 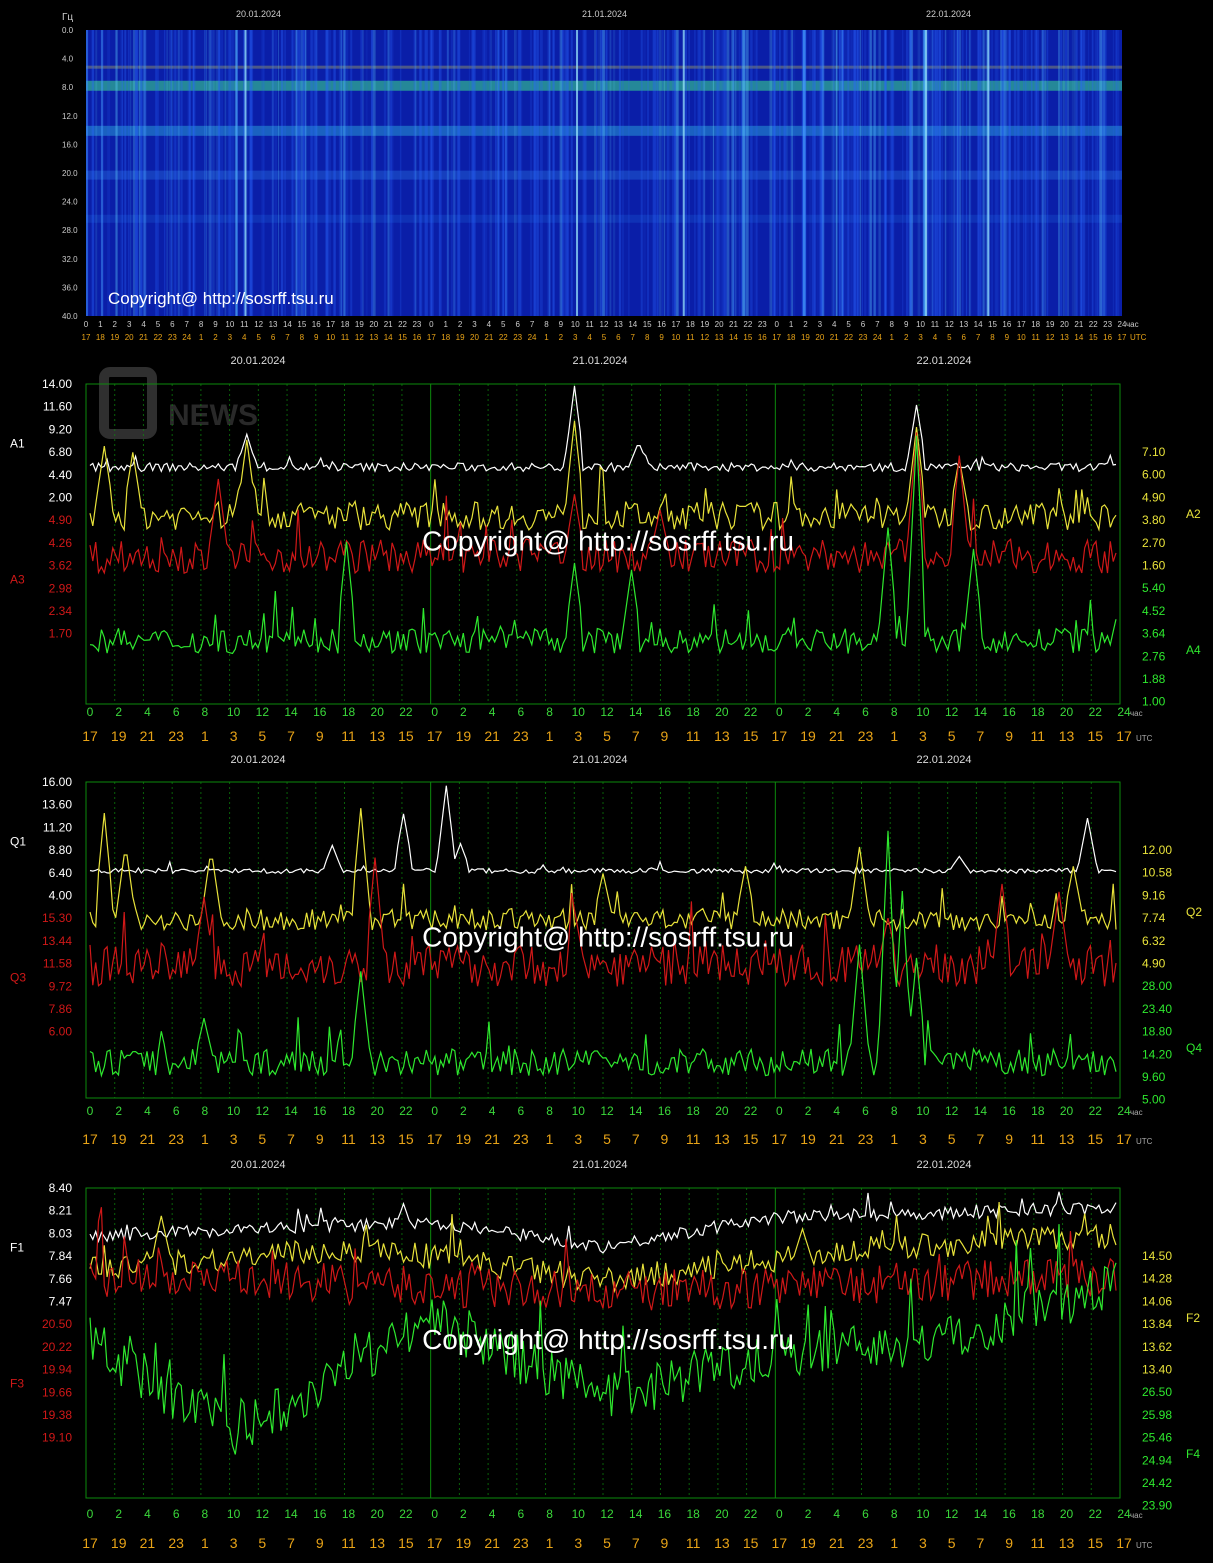 What do you see at coordinates (57, 941) in the screenshot?
I see `left-axis-tick: 13.44` at bounding box center [57, 941].